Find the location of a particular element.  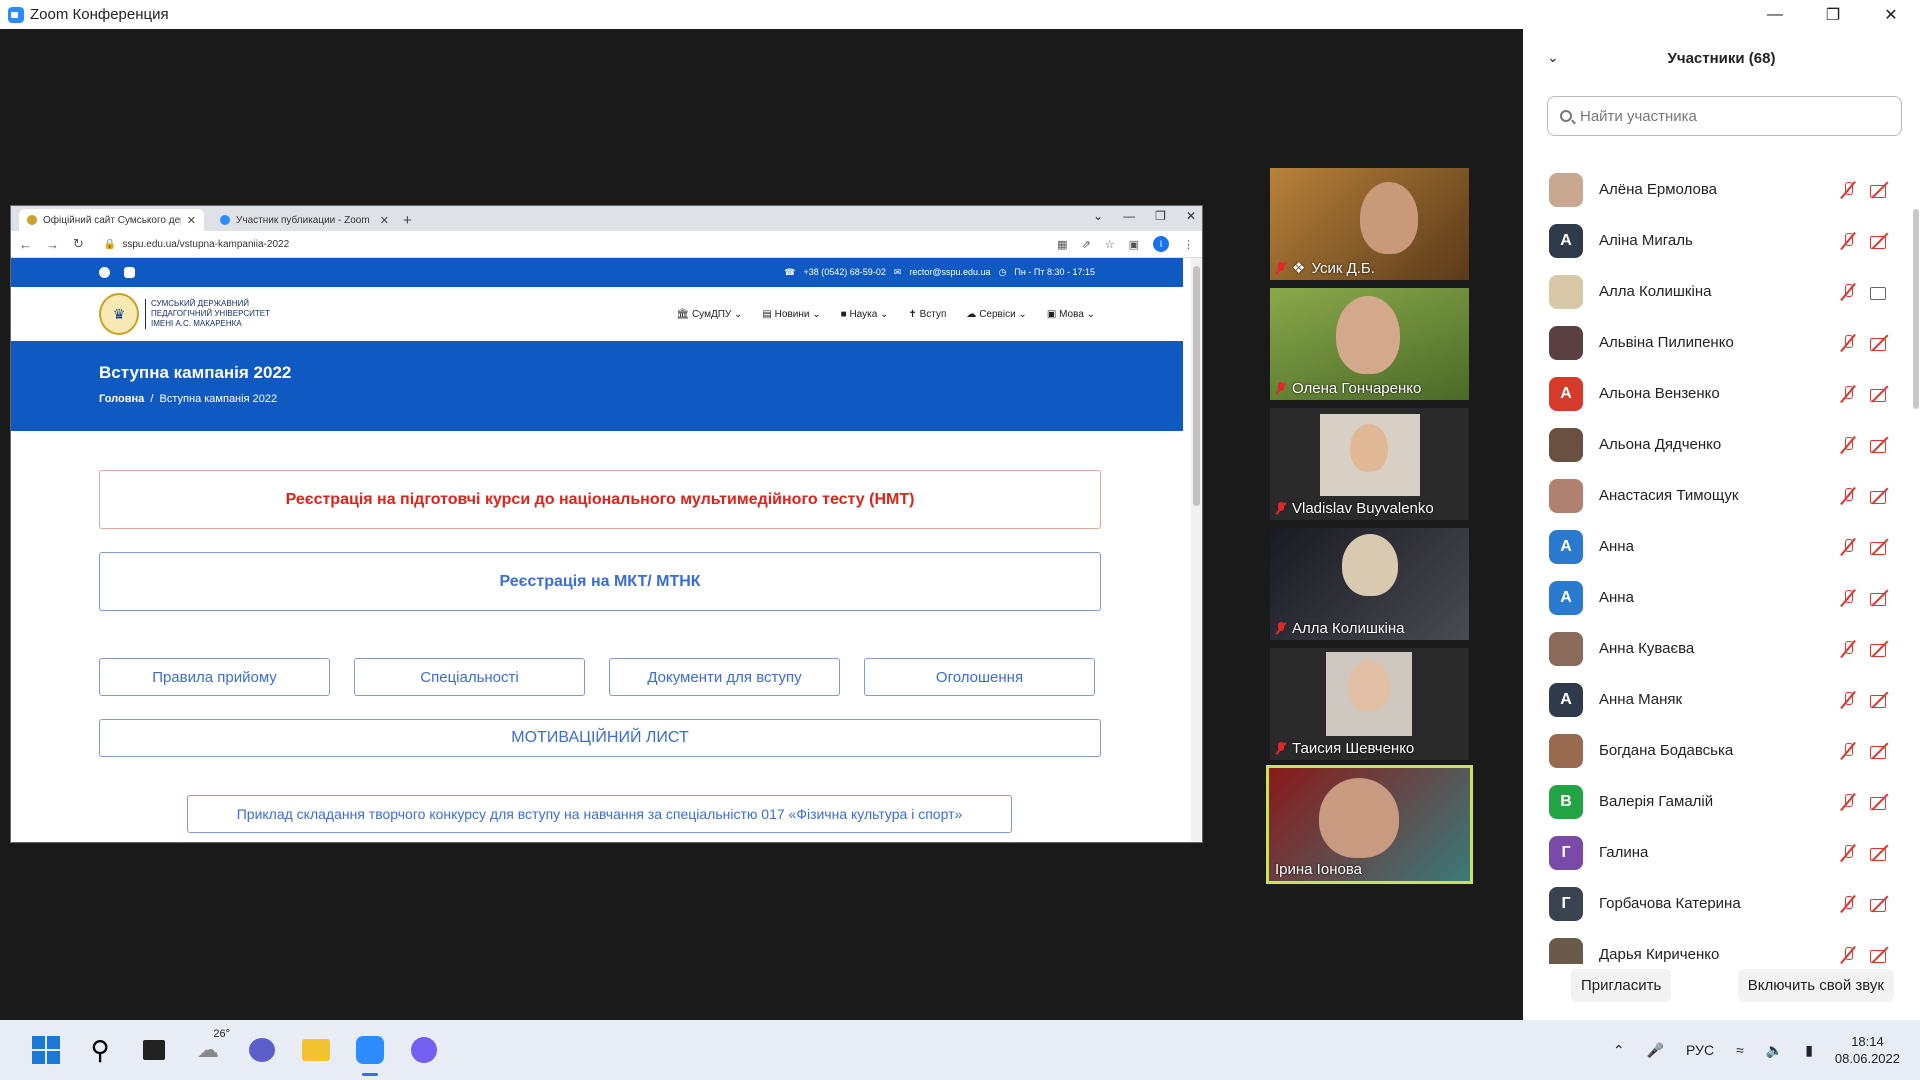

browser-tab-sspu: Офіційний сайт Сумського держ ✕ is located at coordinates (111, 220).